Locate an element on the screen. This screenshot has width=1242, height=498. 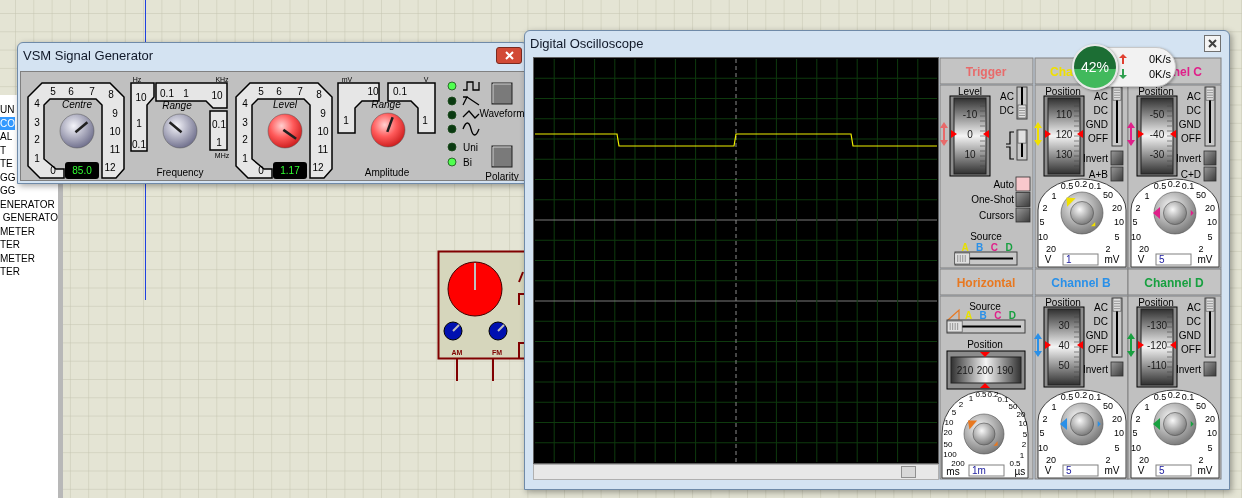
list-item: ENERATOR is located at coordinates (27, 204).